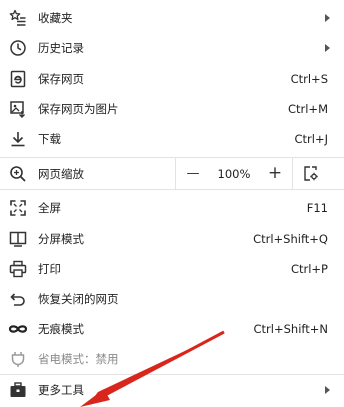  Describe the element at coordinates (49, 139) in the screenshot. I see `menu-item-label: 下载` at that location.